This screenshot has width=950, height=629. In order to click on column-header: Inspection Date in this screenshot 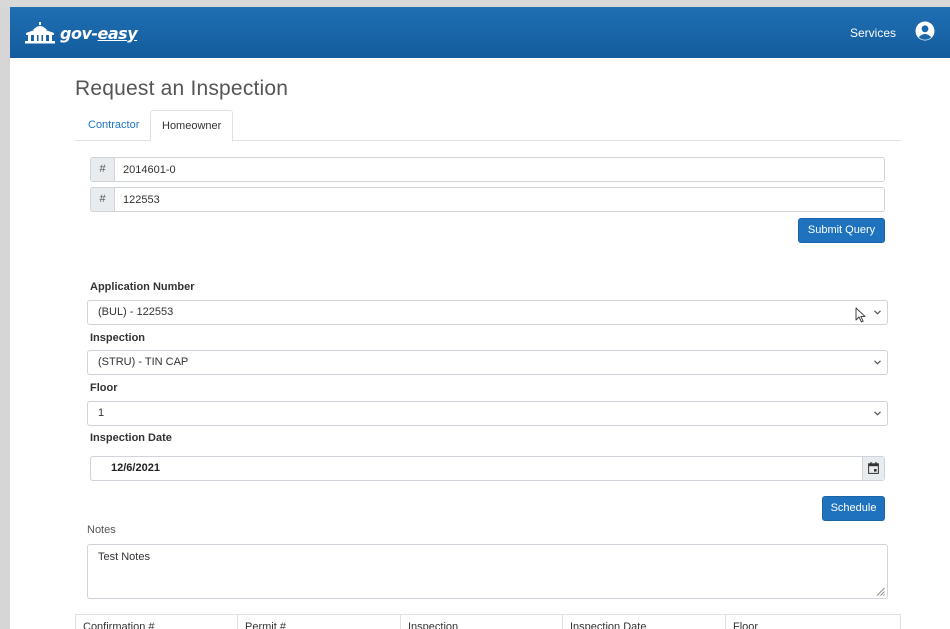, I will do `click(644, 622)`.